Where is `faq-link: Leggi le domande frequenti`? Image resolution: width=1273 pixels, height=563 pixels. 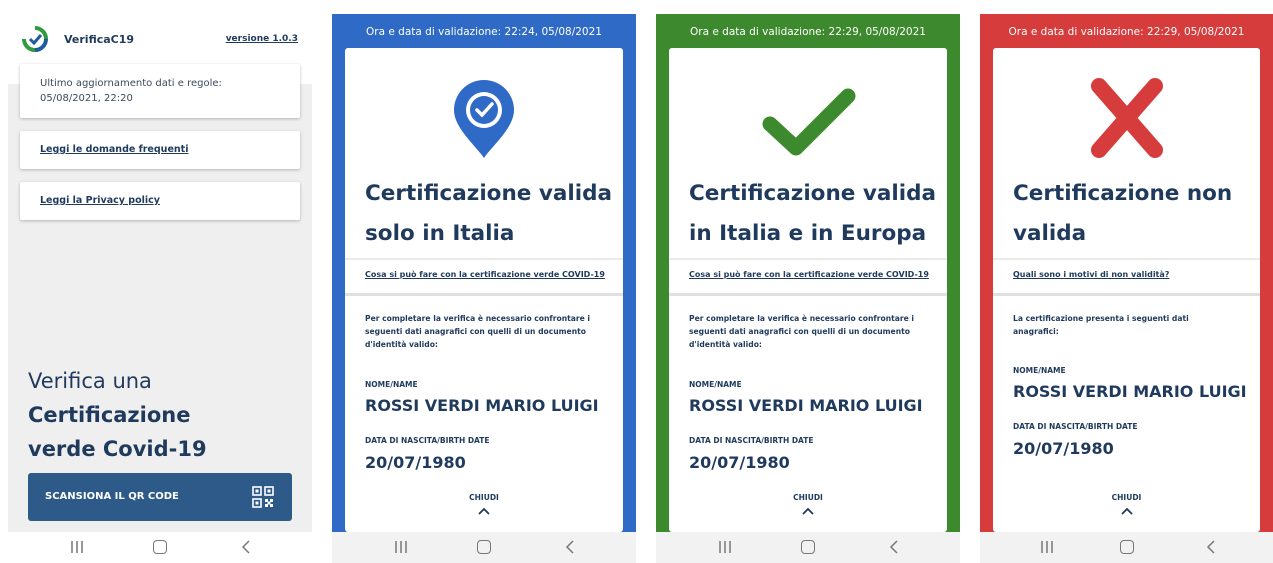
faq-link: Leggi le domande frequenti is located at coordinates (160, 150).